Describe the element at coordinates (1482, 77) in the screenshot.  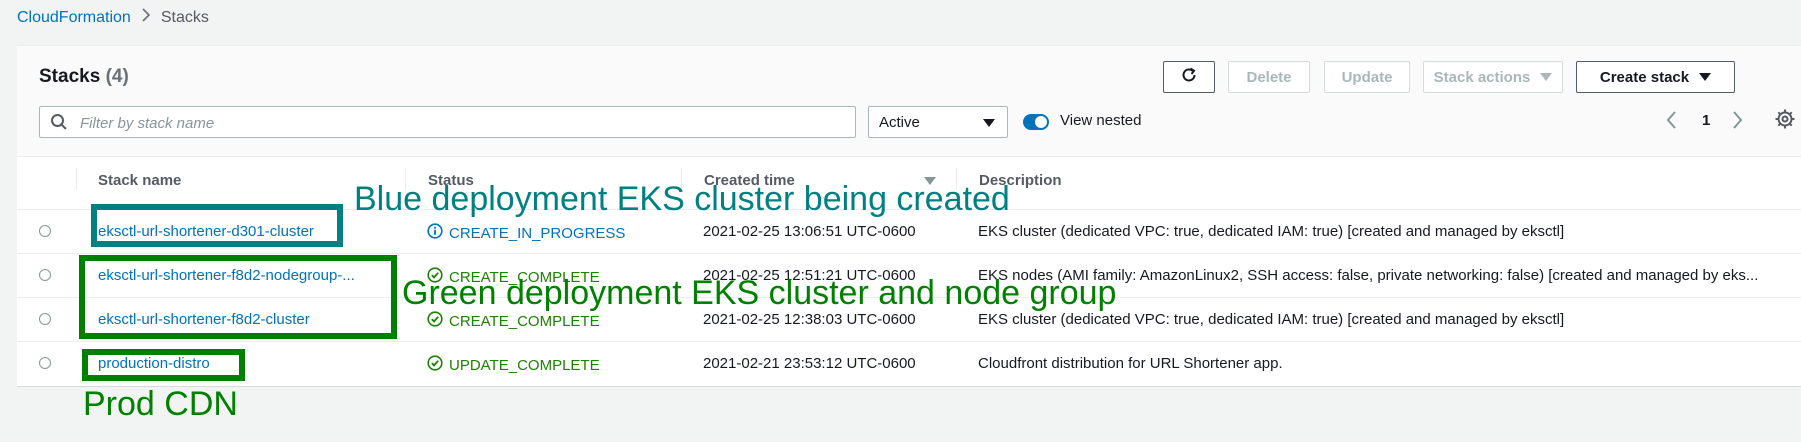
I see `stack-actions-label: Stack actions` at that location.